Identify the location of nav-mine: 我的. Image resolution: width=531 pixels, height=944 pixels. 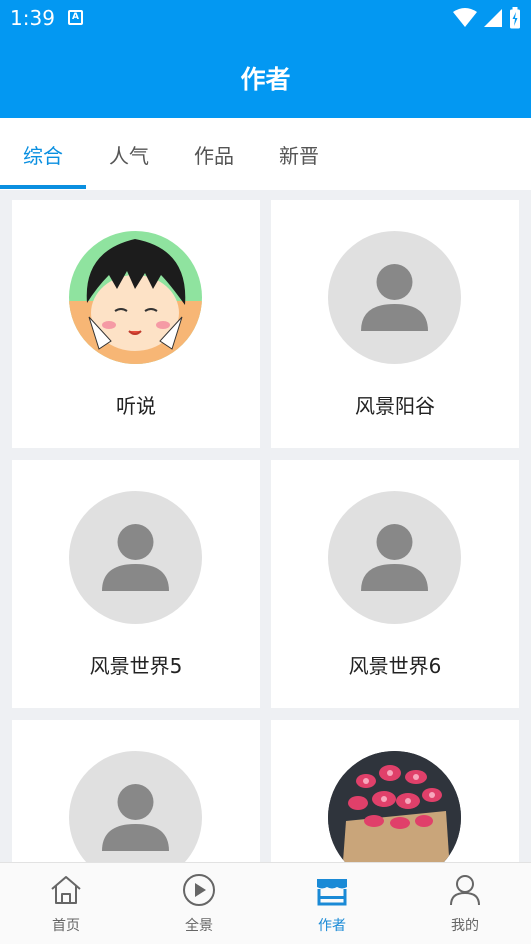
(465, 903).